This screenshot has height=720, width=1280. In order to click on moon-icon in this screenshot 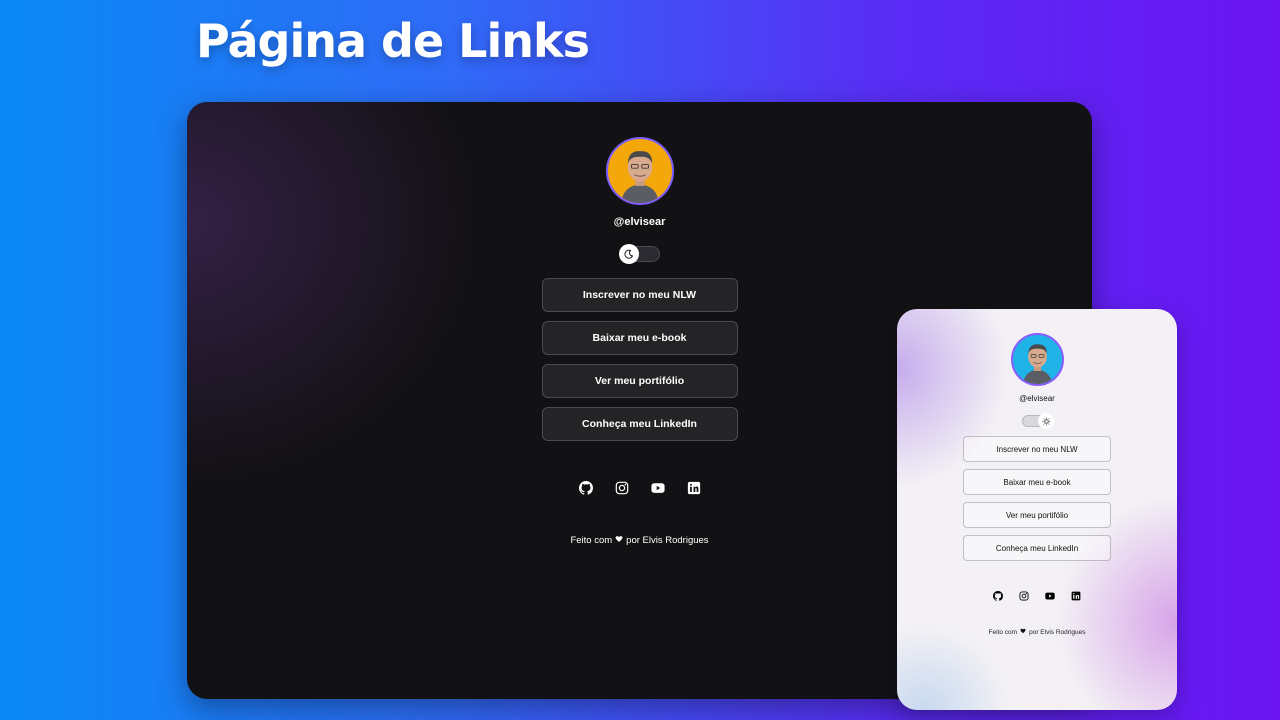, I will do `click(628, 254)`.